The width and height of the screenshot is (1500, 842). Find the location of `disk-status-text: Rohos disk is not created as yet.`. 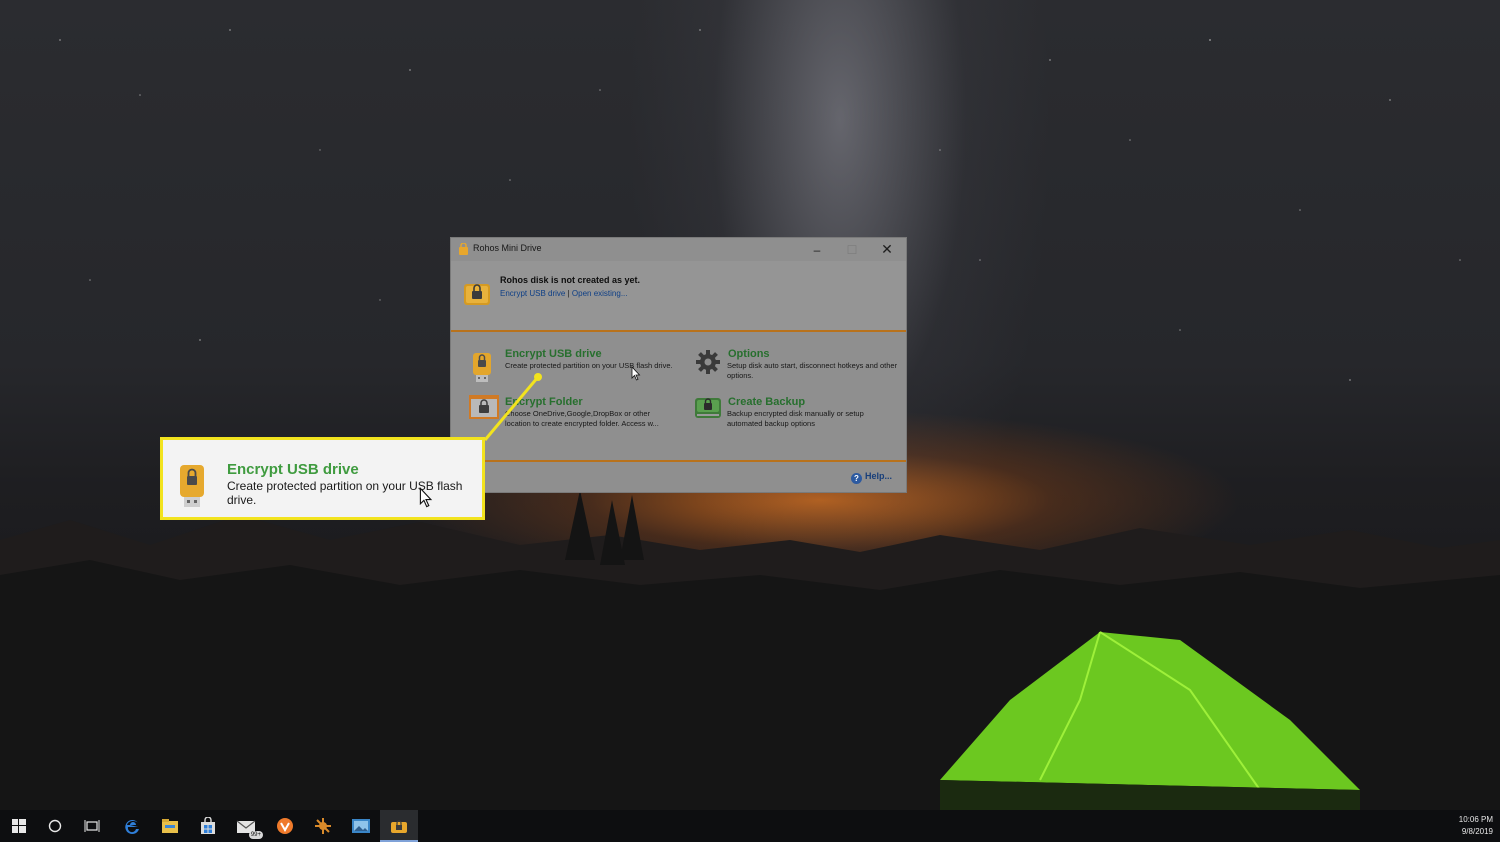

disk-status-text: Rohos disk is not created as yet. is located at coordinates (570, 280).